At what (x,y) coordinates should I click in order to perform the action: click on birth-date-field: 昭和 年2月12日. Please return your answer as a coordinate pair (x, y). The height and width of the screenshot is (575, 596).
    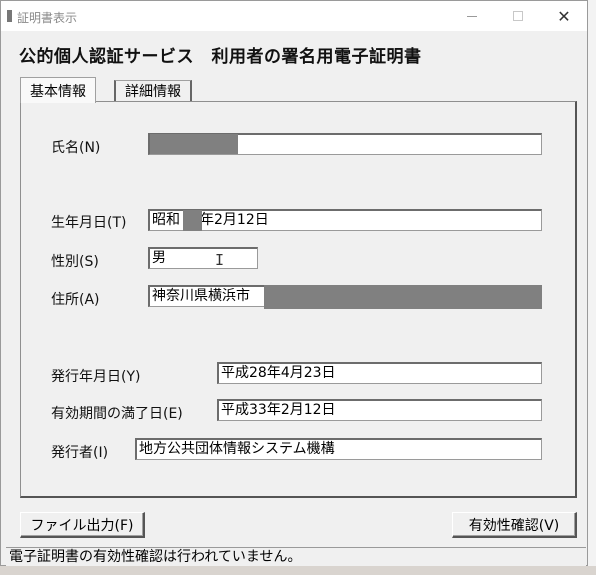
    Looking at the image, I should click on (345, 220).